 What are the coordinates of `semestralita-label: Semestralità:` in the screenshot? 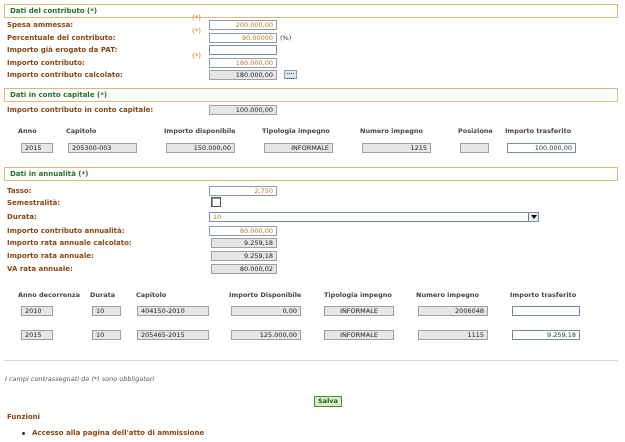 It's located at (34, 203).